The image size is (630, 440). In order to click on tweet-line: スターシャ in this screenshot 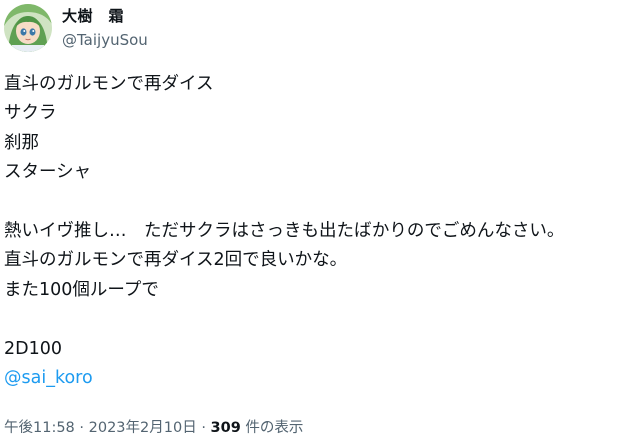, I will do `click(48, 172)`.